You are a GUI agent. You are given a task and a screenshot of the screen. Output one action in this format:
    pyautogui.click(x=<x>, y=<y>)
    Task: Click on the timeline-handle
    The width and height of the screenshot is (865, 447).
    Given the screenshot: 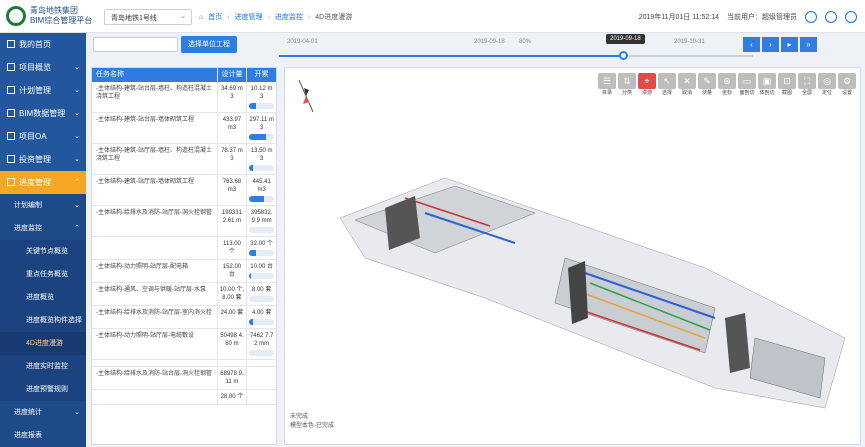 What is the action you would take?
    pyautogui.click(x=623, y=55)
    